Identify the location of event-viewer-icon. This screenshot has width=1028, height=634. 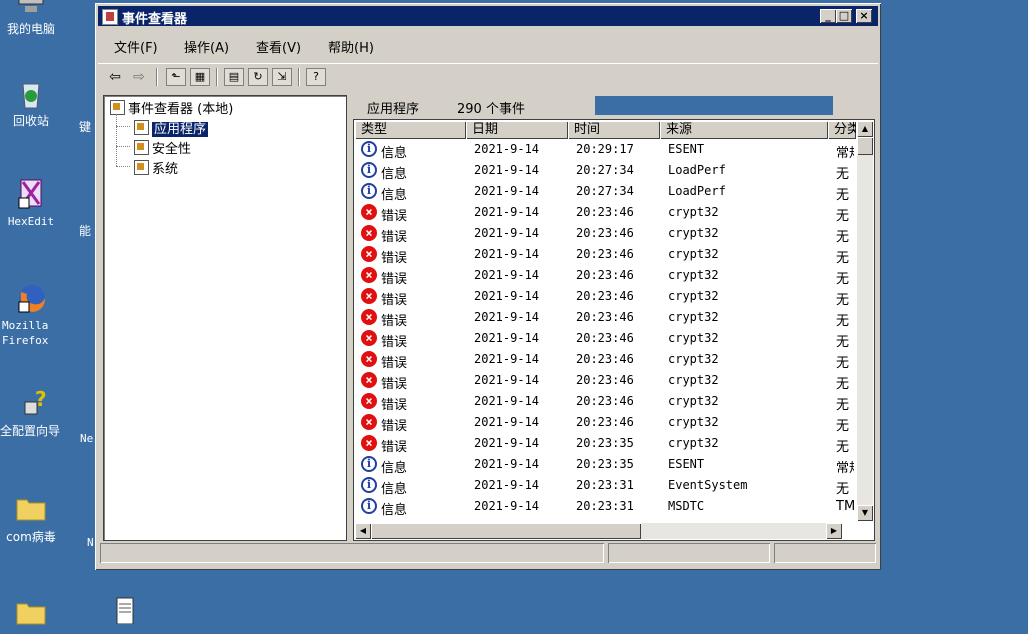
(117, 107).